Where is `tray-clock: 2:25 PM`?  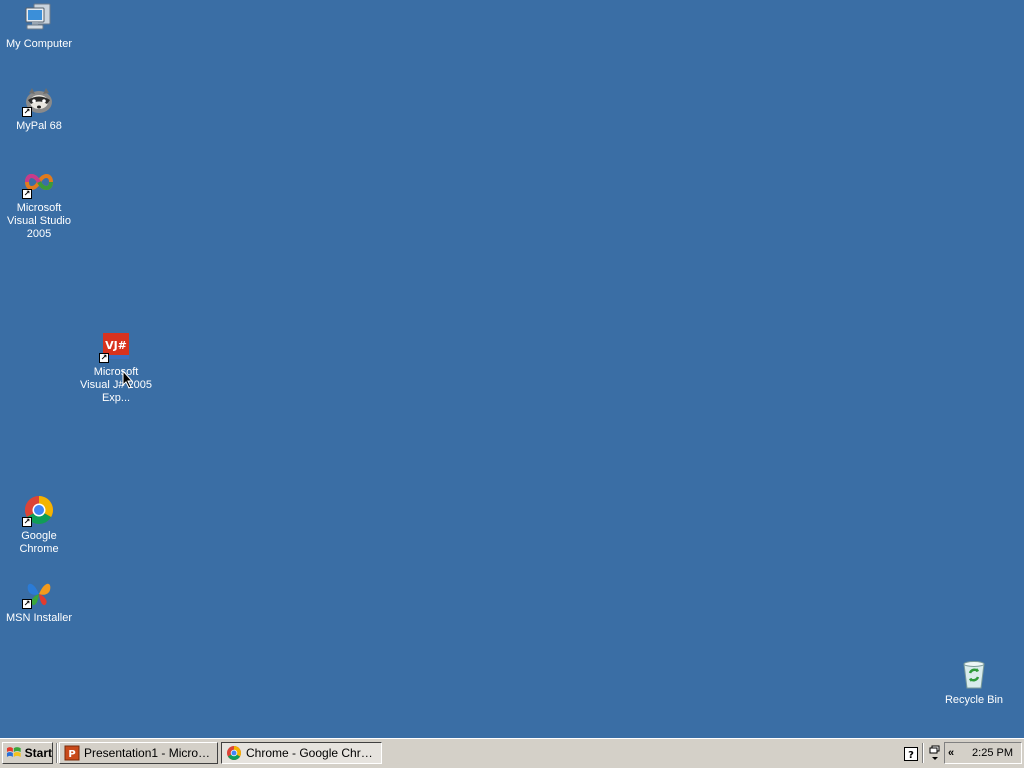
tray-clock: 2:25 PM is located at coordinates (992, 753).